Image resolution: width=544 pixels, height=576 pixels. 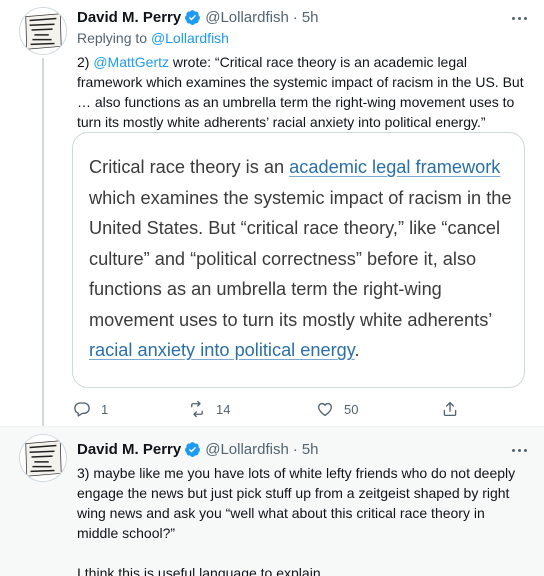 I want to click on replying-to: Replying to @Lollardfish, so click(x=153, y=38).